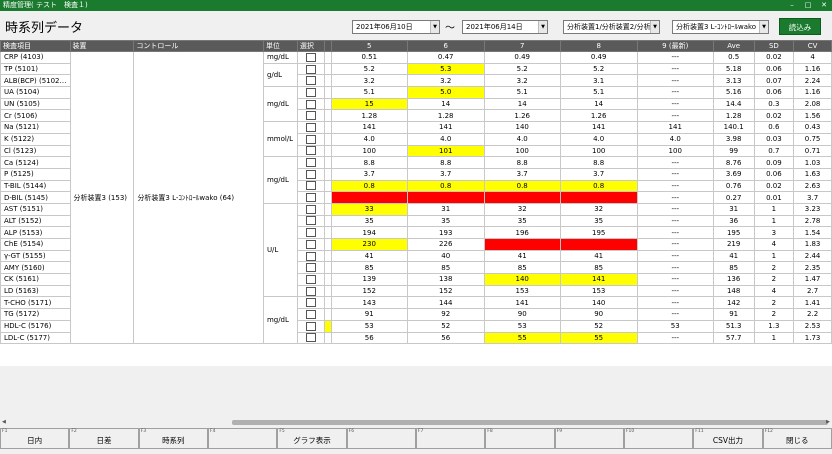 The height and width of the screenshot is (454, 832). I want to click on maximize-icon: □, so click(808, 5).